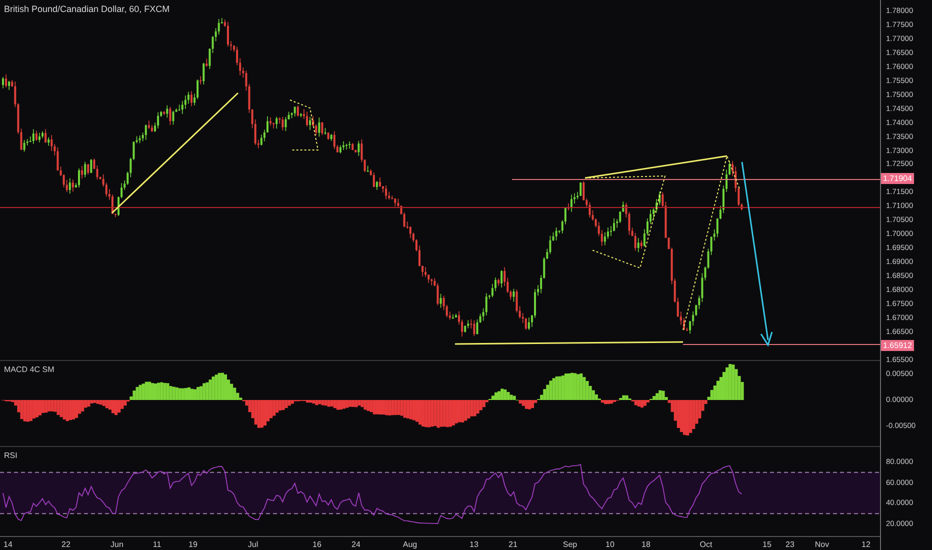 The height and width of the screenshot is (550, 932). I want to click on time-axis-label: 14, so click(8, 544).